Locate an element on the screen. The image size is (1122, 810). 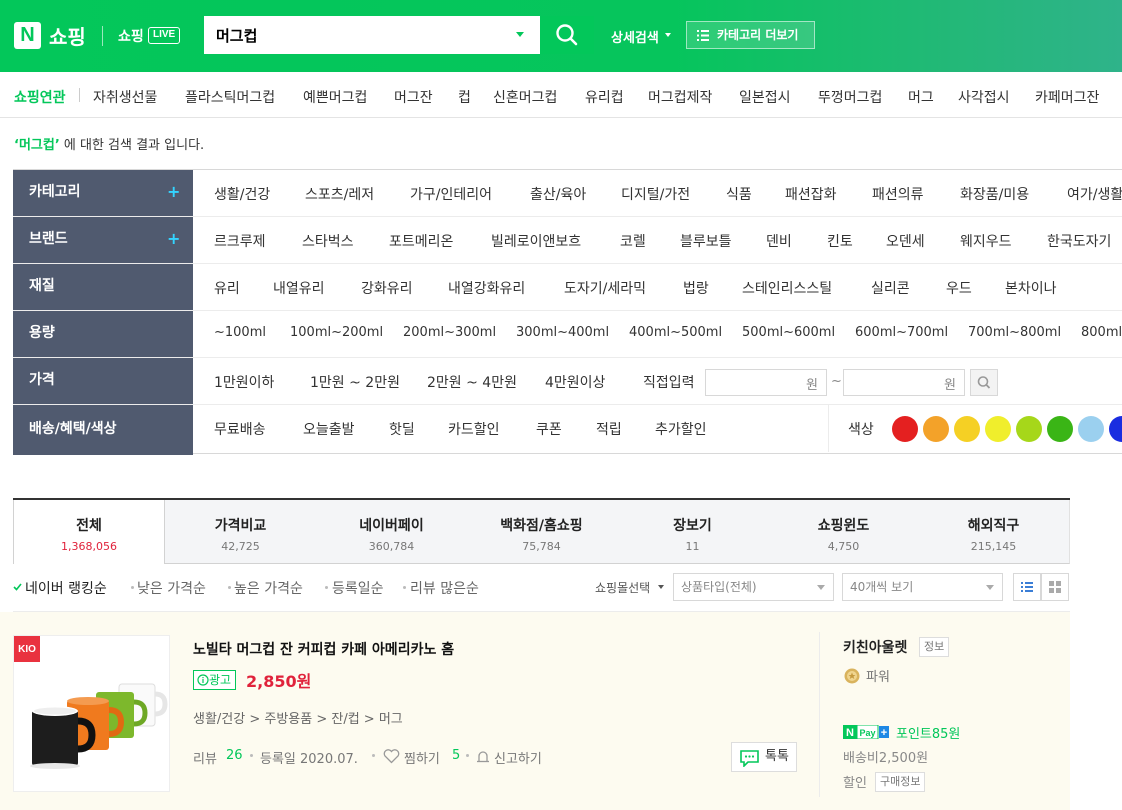
filter-option: 600ml~700ml is located at coordinates (901, 332).